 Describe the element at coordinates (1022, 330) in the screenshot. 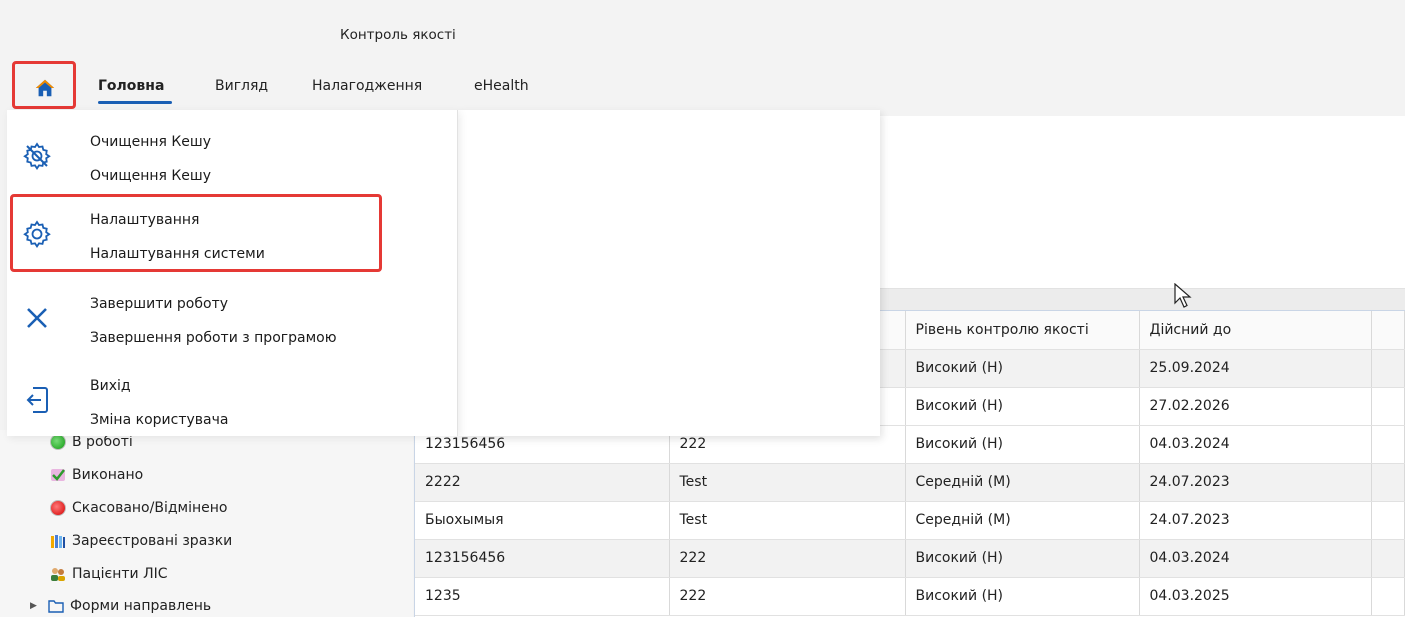

I see `column-header-control-level: Рівень контролю якості` at that location.